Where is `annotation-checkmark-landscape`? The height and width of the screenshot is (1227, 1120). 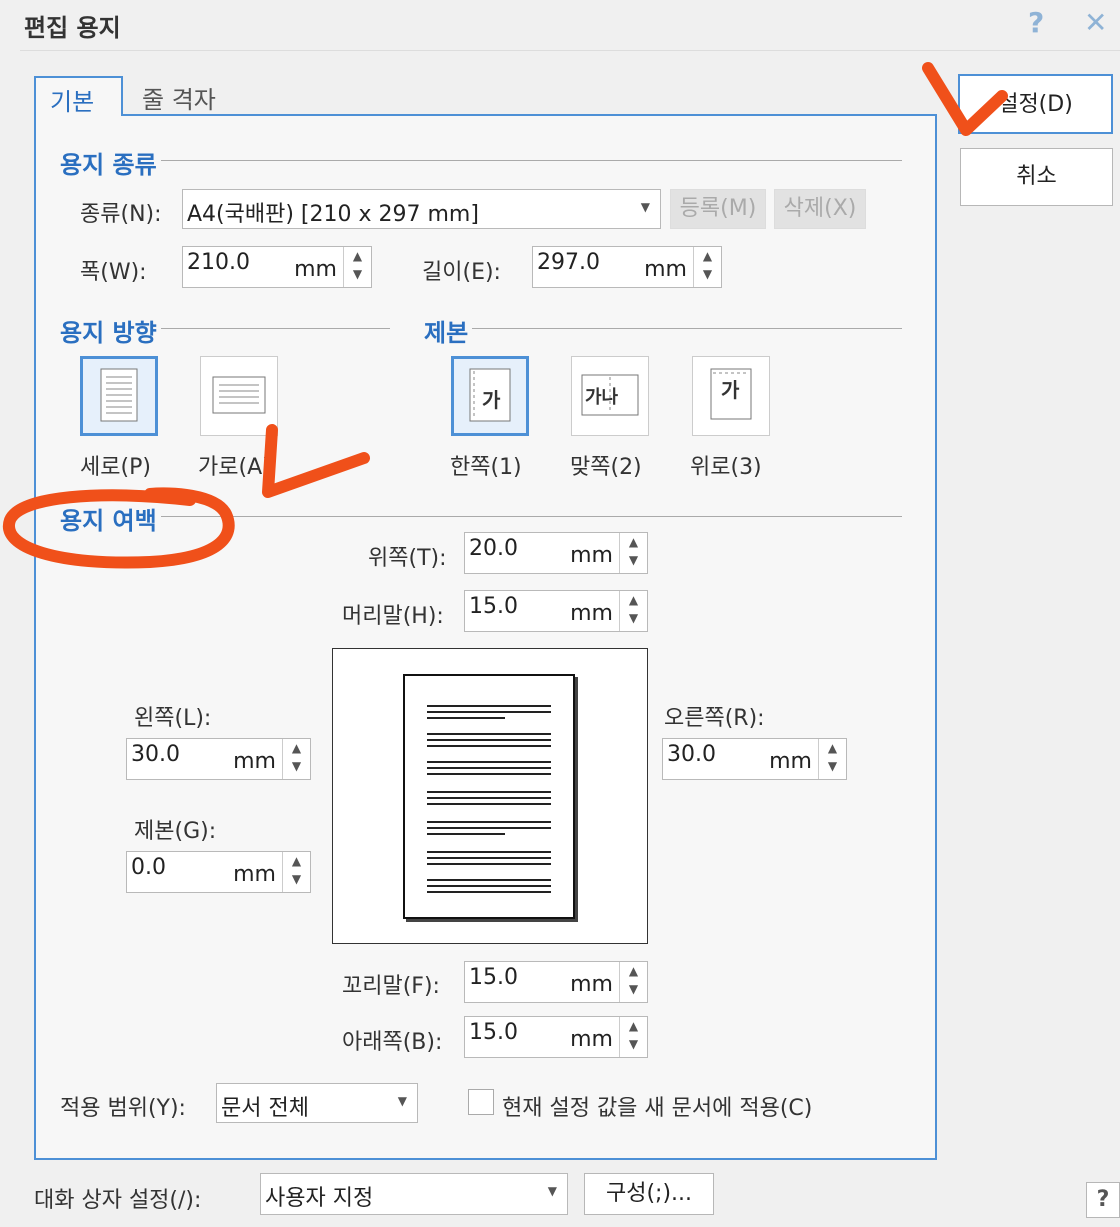 annotation-checkmark-landscape is located at coordinates (316, 461).